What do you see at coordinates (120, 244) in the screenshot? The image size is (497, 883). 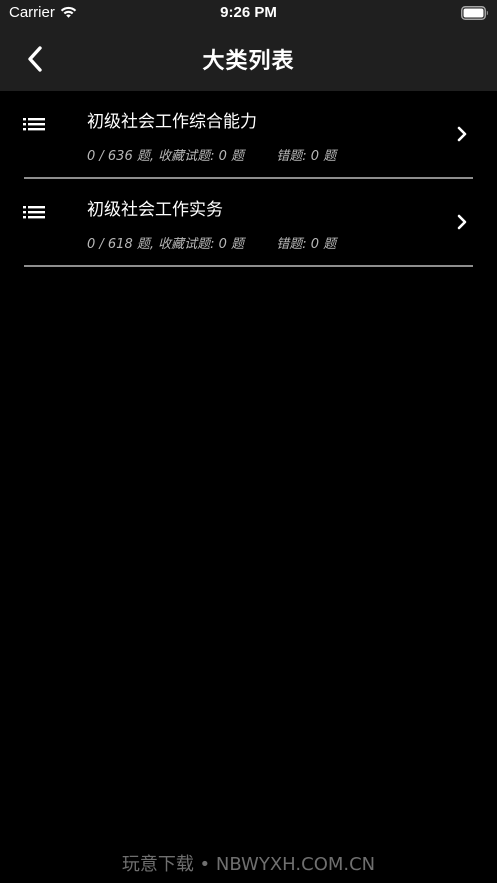 I see `item-progress: 0 / 618 题,` at bounding box center [120, 244].